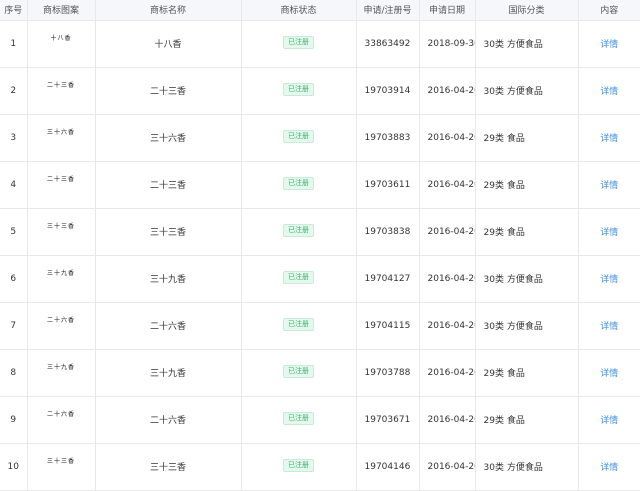 This screenshot has height=491, width=640. What do you see at coordinates (387, 372) in the screenshot?
I see `cell-registration-number: 19703788` at bounding box center [387, 372].